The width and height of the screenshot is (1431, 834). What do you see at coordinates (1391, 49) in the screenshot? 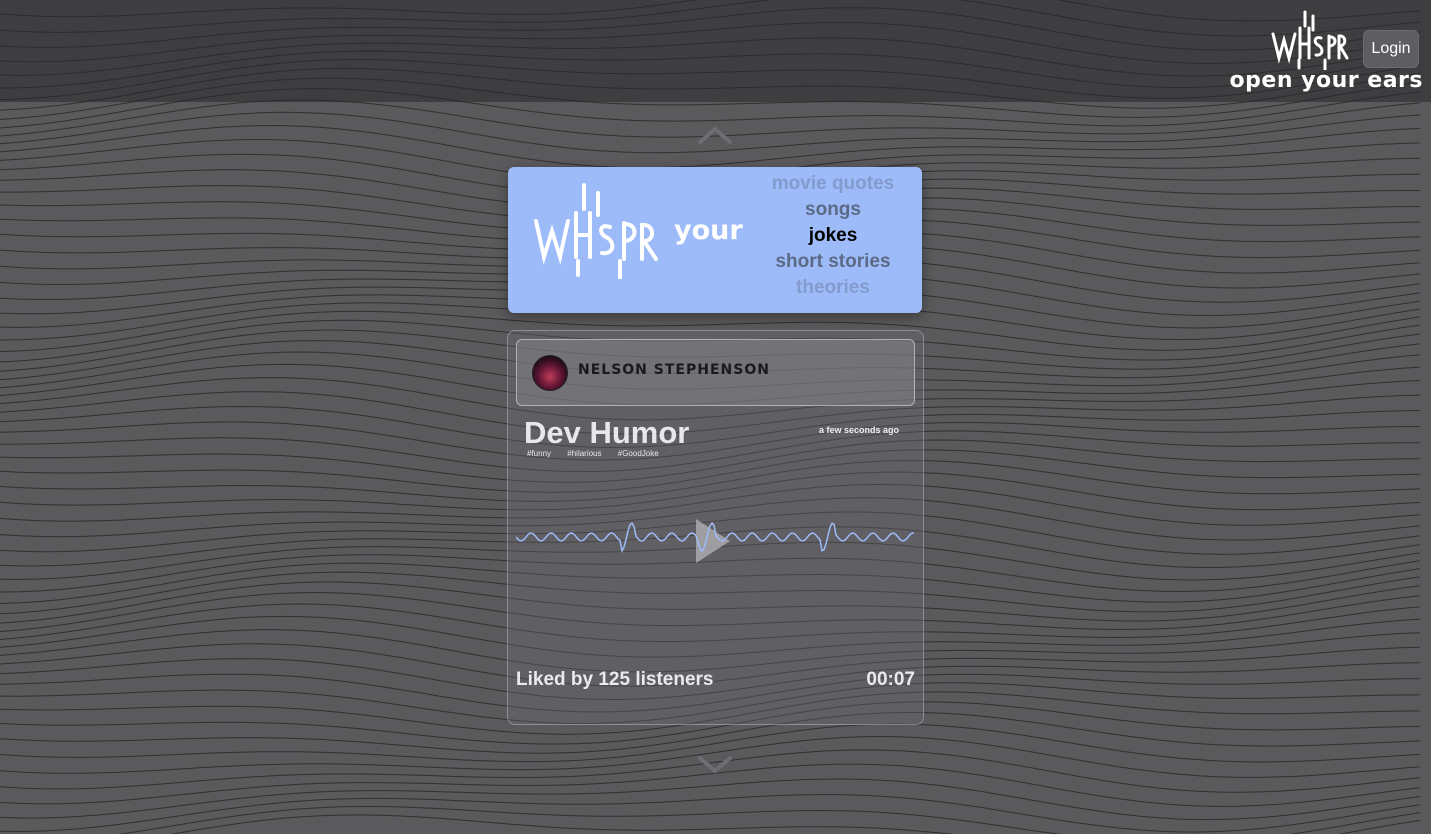
I see `login-button: Login` at bounding box center [1391, 49].